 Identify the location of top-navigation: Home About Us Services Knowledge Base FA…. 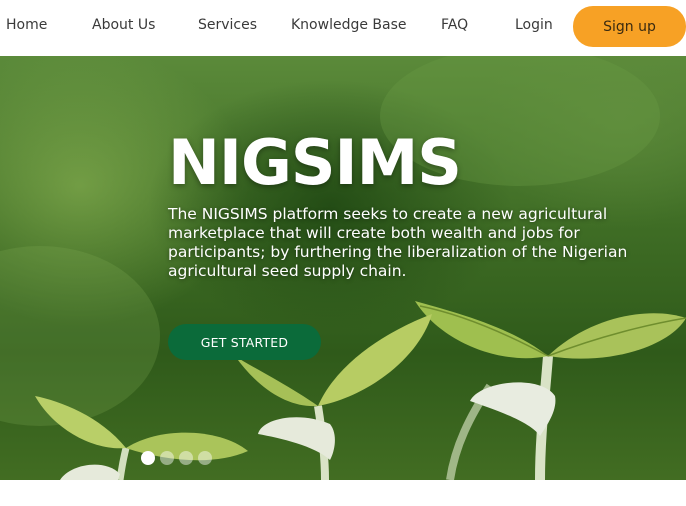
(343, 28).